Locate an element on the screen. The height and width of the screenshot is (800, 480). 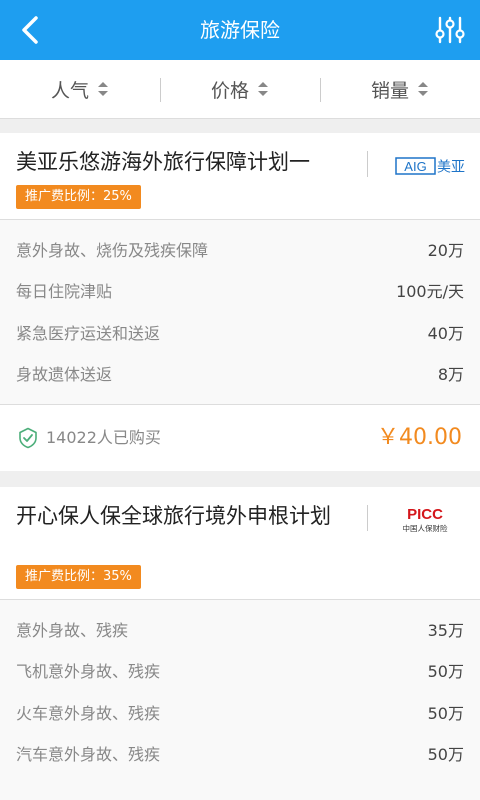
product-price: ￥40.00 is located at coordinates (419, 437).